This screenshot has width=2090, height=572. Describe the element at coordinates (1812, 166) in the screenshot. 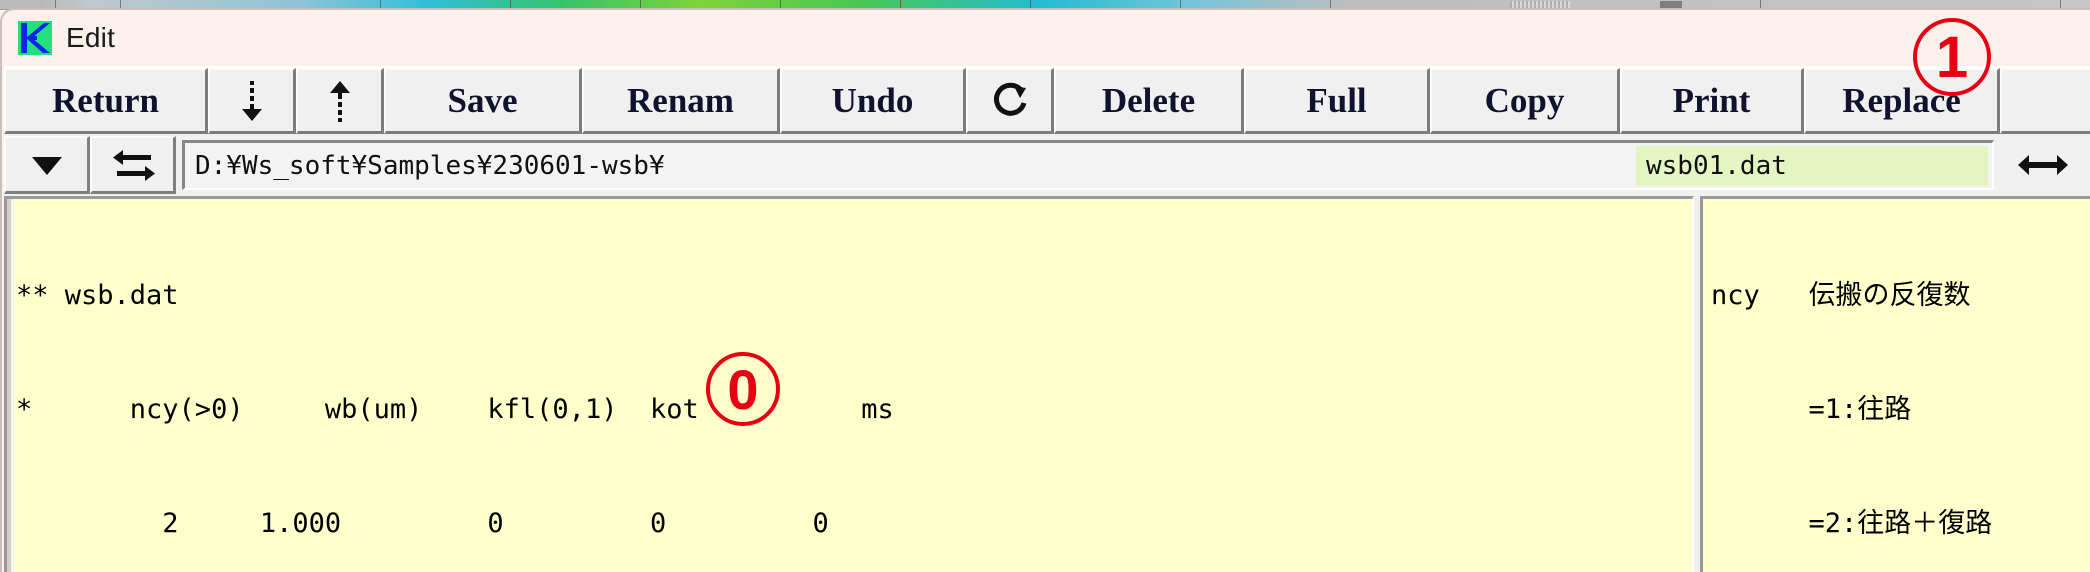

I see `filename-input: wsb01.dat` at that location.